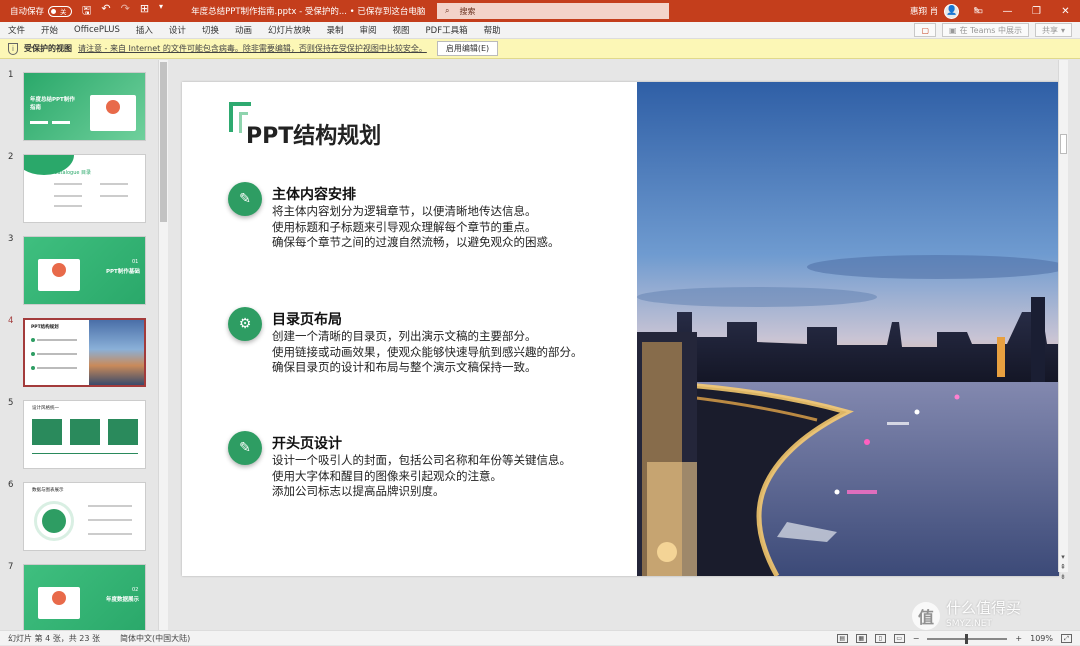 This screenshot has height=646, width=1080. Describe the element at coordinates (467, 48) in the screenshot. I see `enable-editing-button: 启用编辑(E)` at that location.